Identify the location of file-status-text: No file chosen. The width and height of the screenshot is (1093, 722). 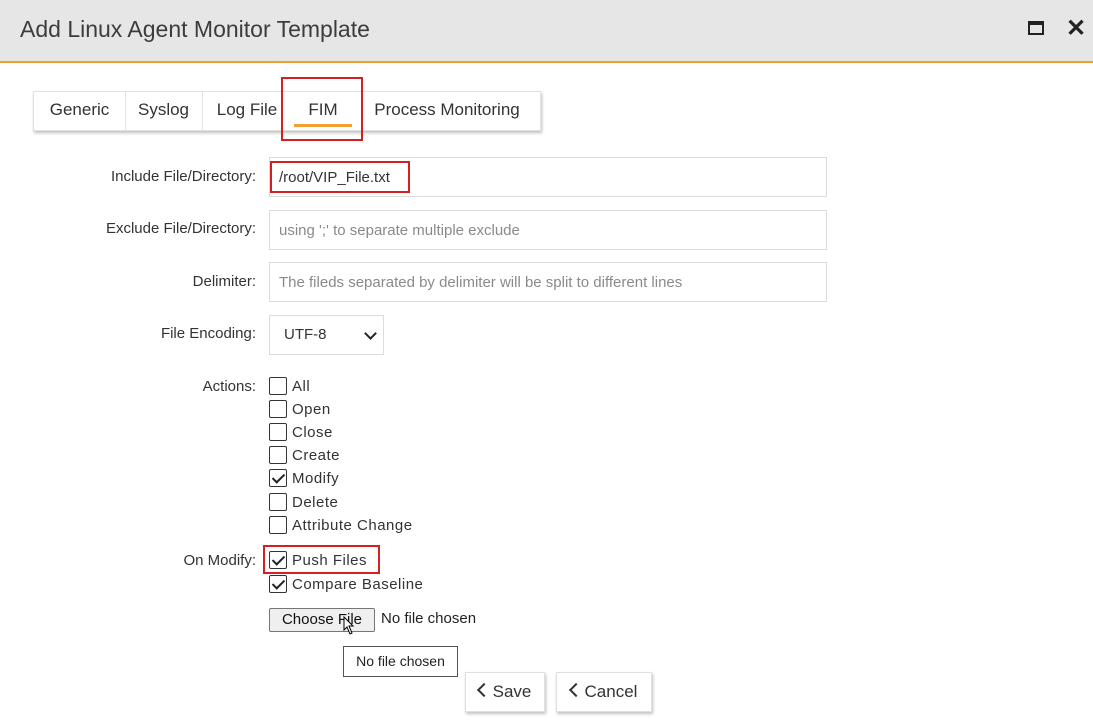
(429, 618).